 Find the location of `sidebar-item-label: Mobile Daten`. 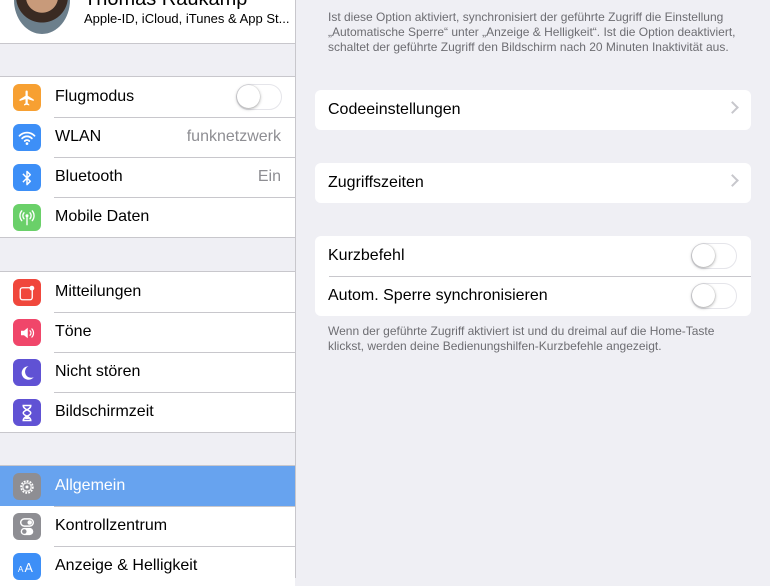

sidebar-item-label: Mobile Daten is located at coordinates (102, 216).